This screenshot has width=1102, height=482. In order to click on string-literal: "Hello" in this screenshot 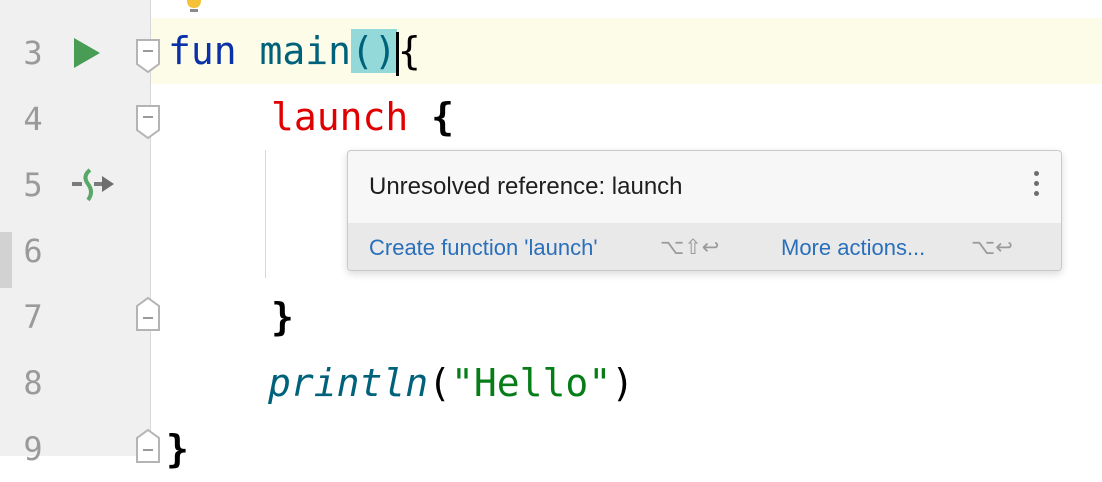, I will do `click(531, 383)`.